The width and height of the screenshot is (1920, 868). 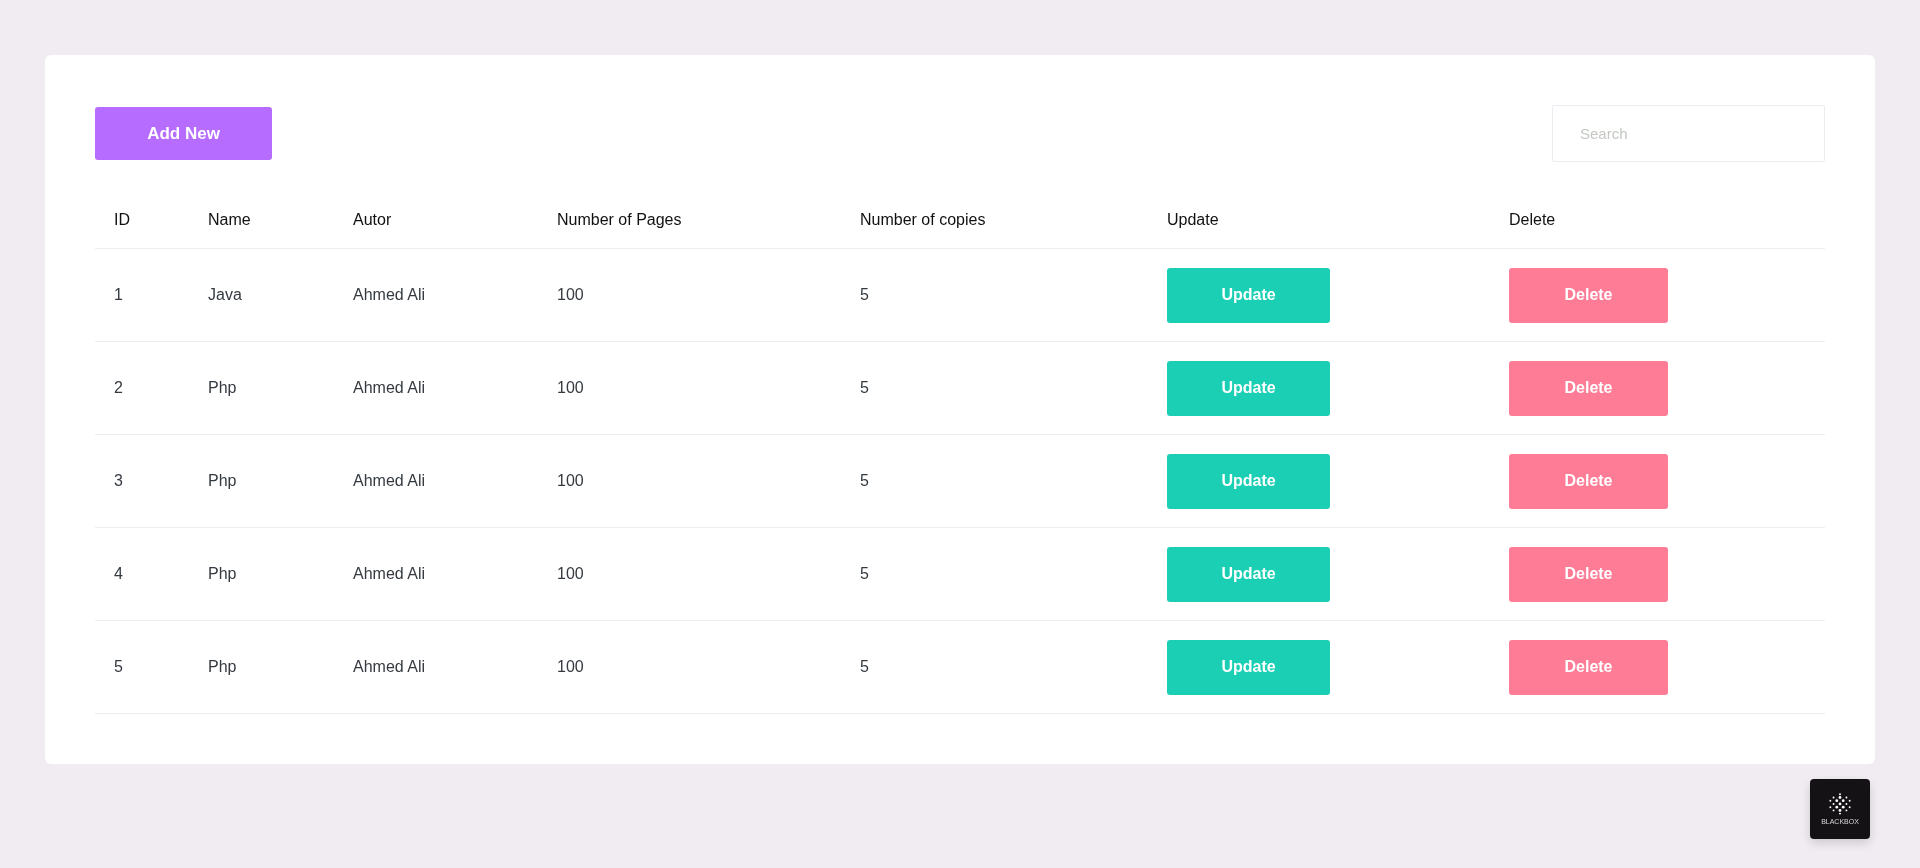 What do you see at coordinates (372, 219) in the screenshot?
I see `column-header: Autor` at bounding box center [372, 219].